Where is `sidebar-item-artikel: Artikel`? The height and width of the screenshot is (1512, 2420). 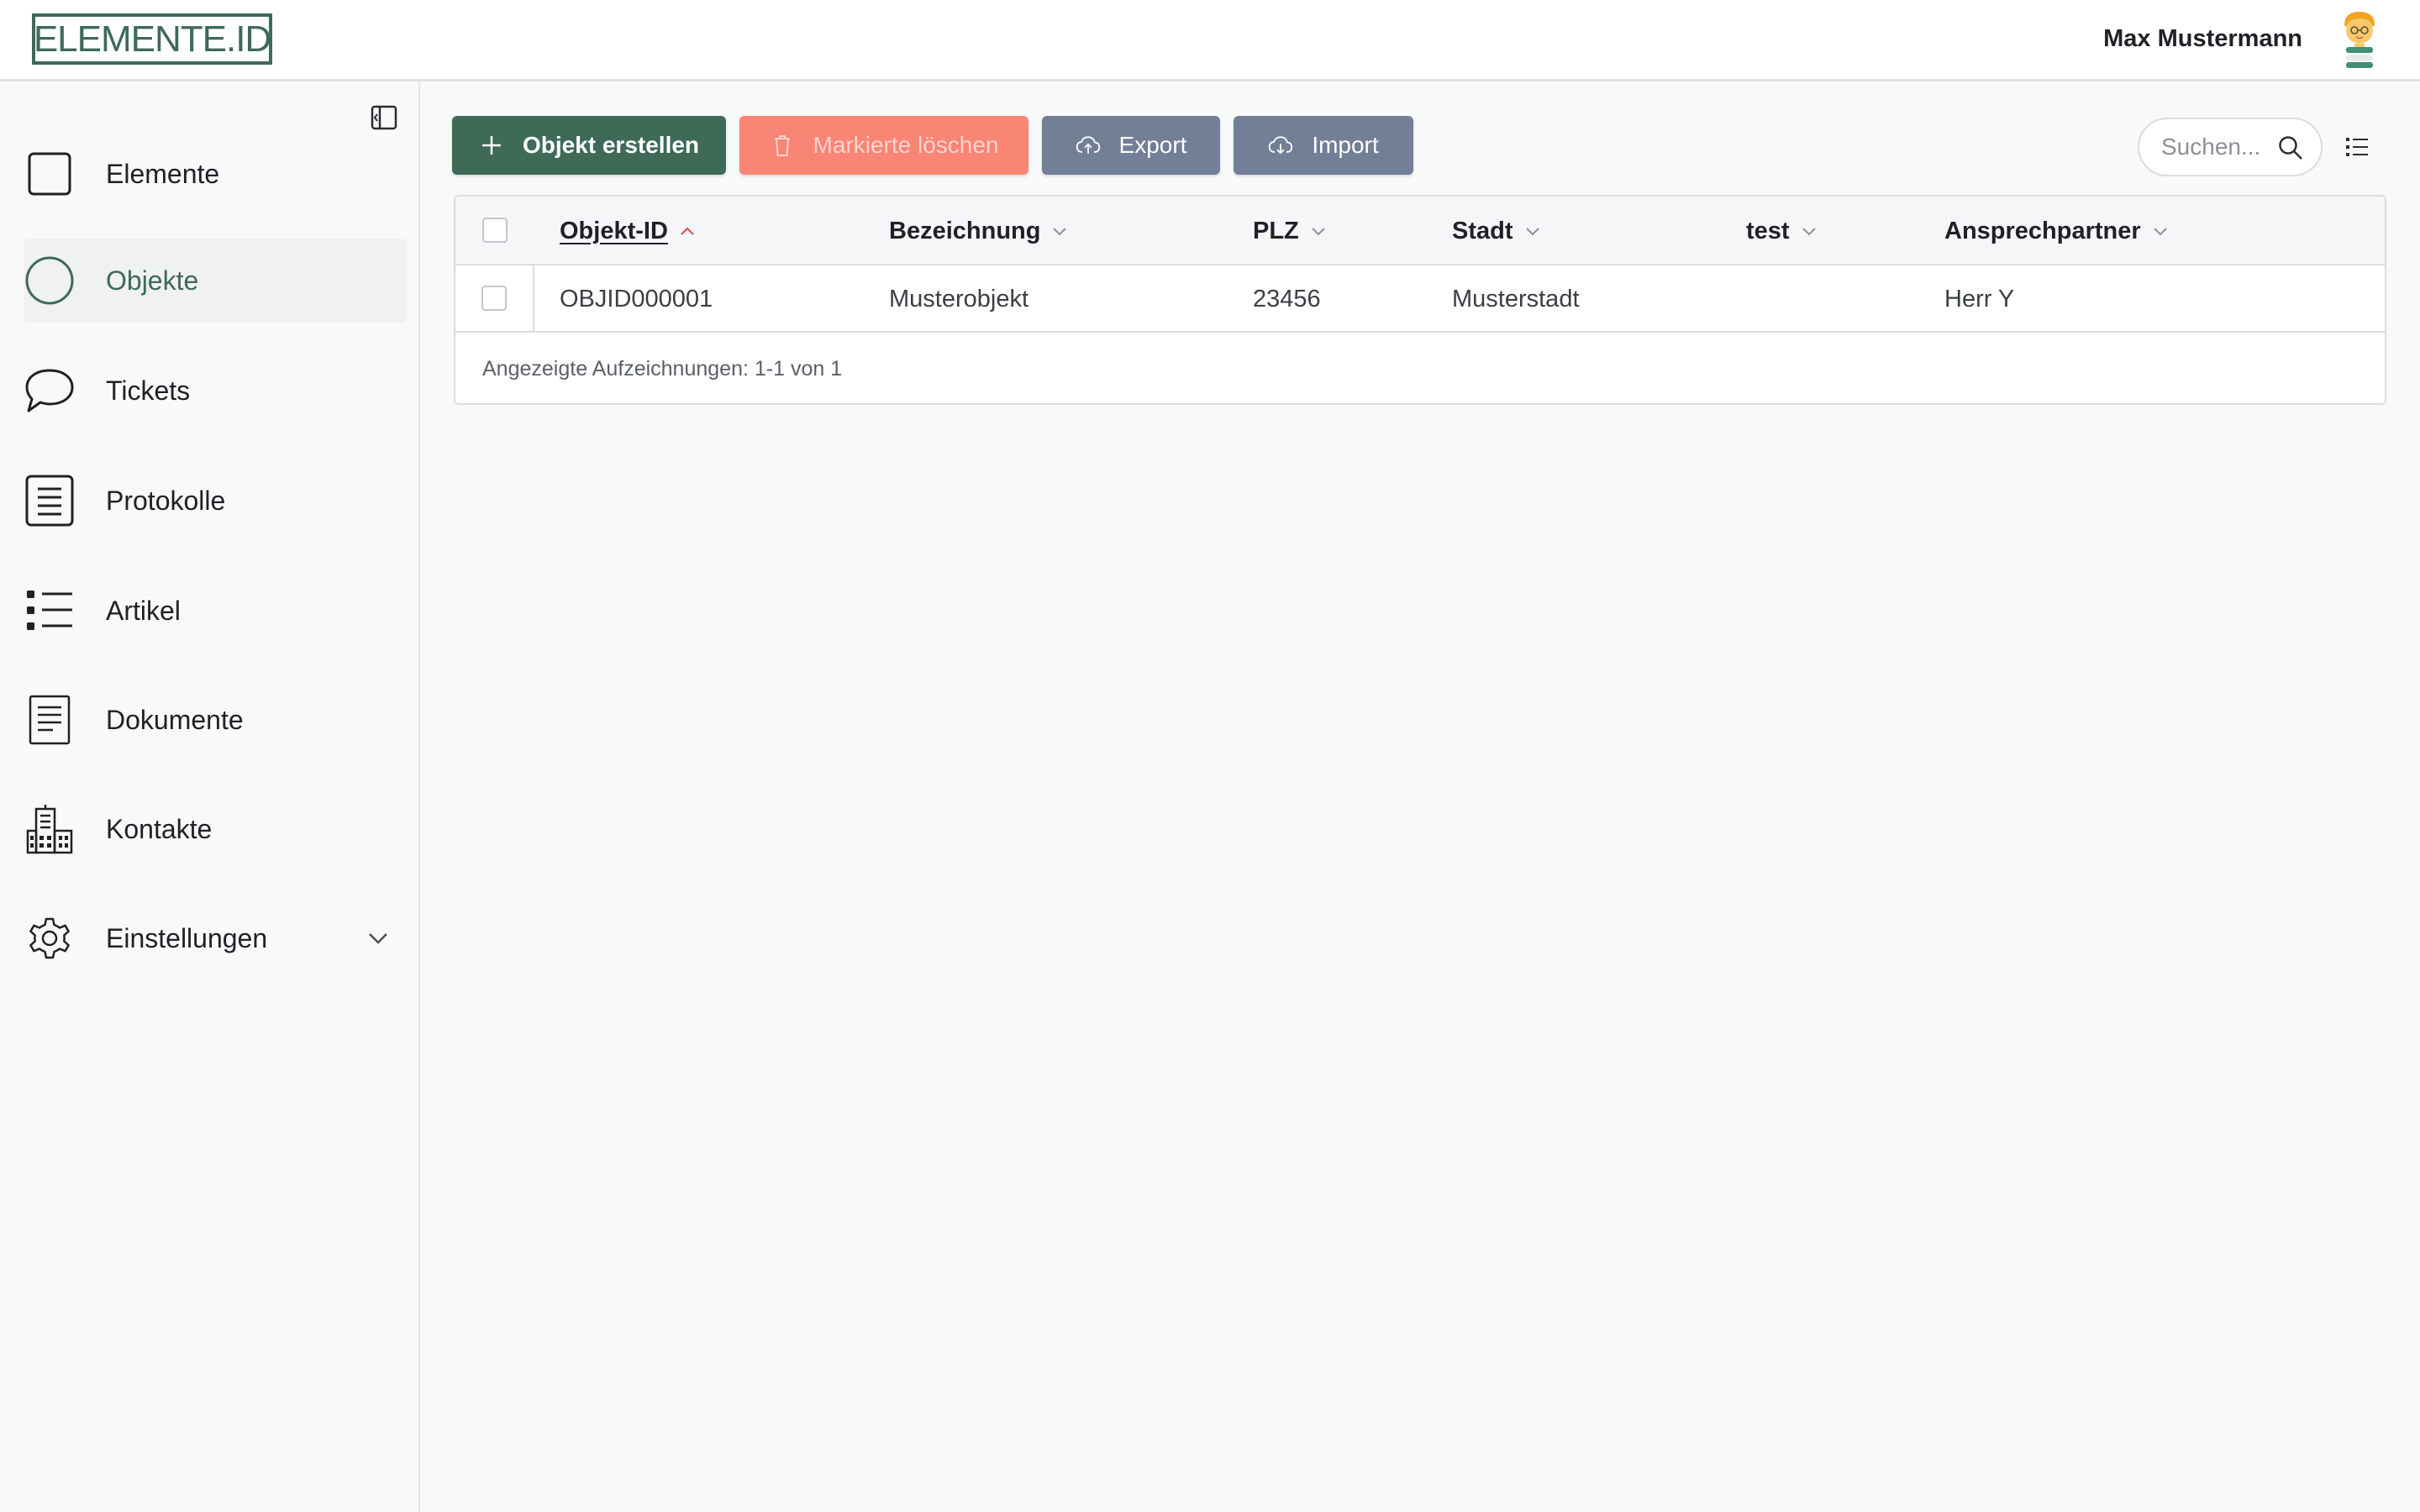 sidebar-item-artikel: Artikel is located at coordinates (216, 611).